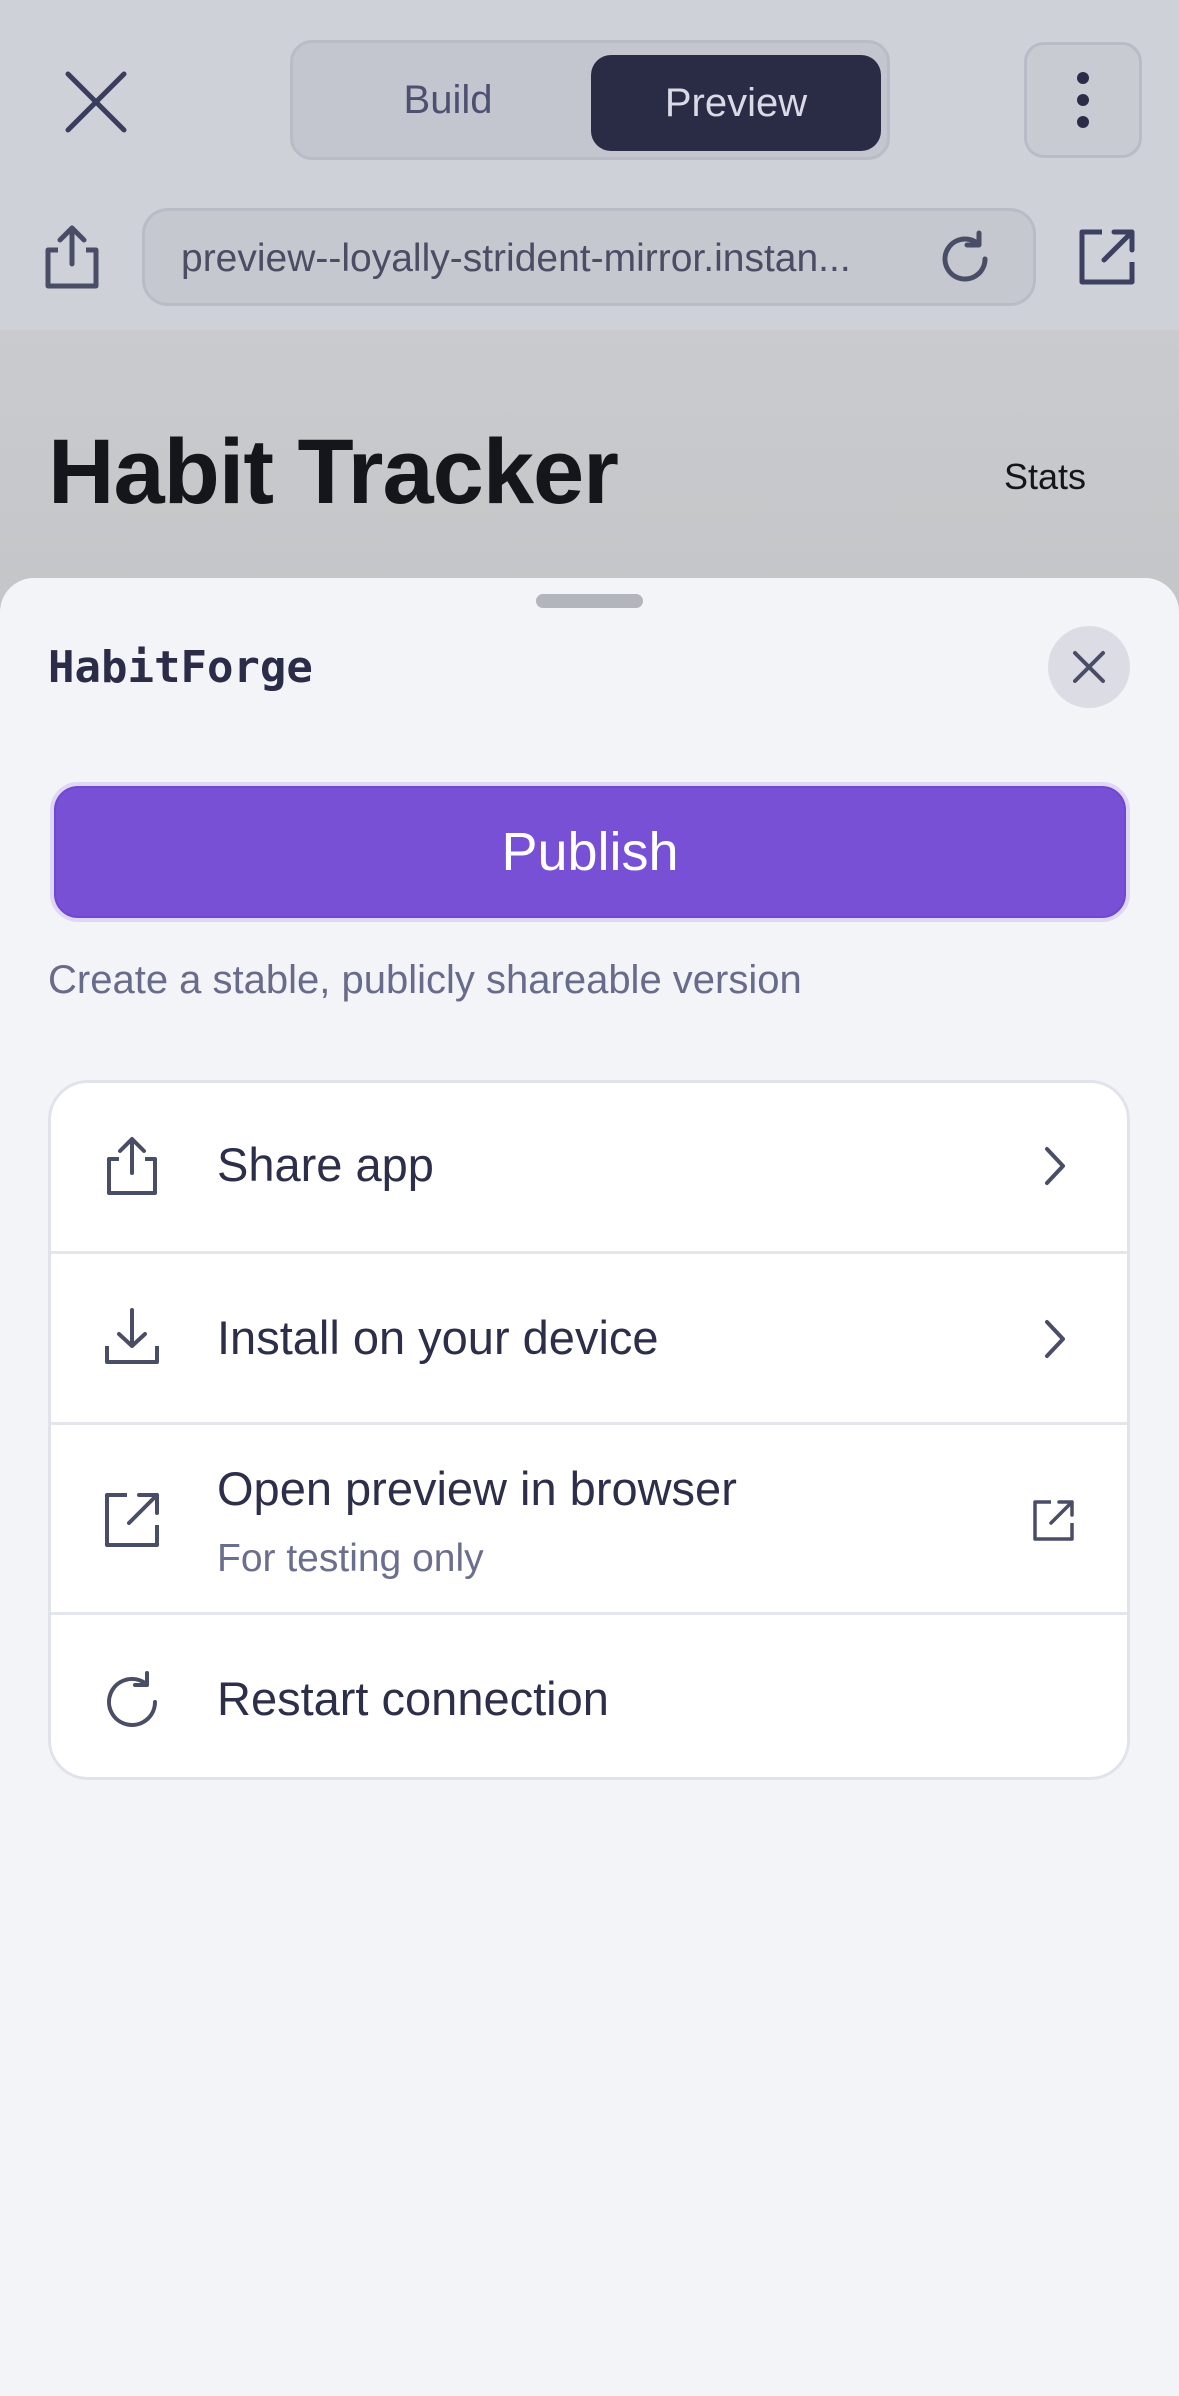  What do you see at coordinates (333, 472) in the screenshot?
I see `app-title: Habit Tracker` at bounding box center [333, 472].